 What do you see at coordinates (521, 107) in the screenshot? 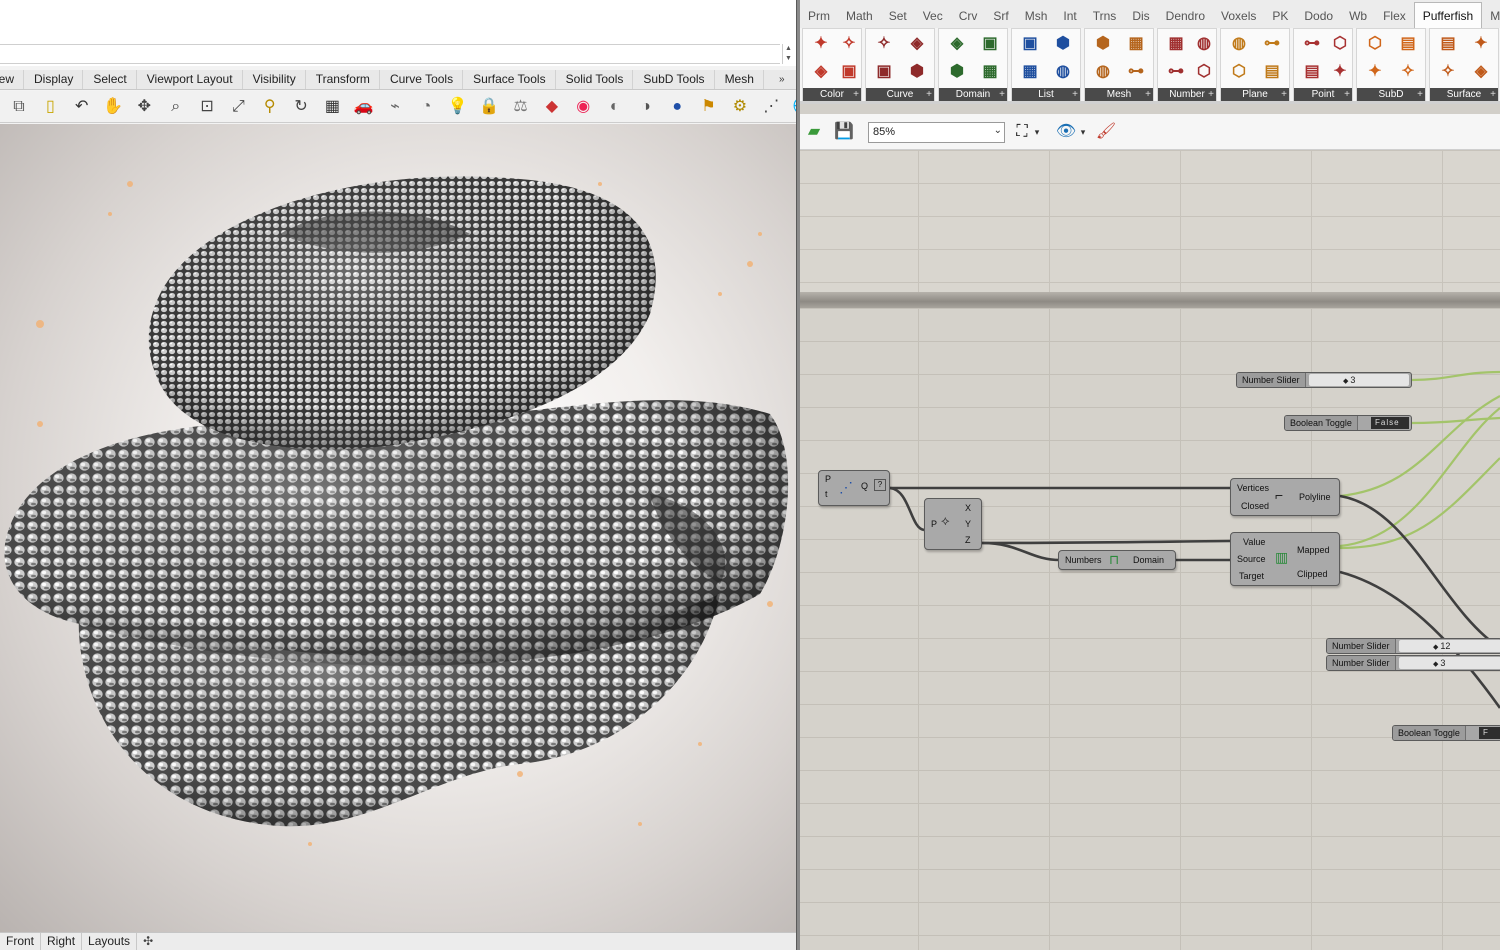
I see `match-icon: ⚖` at bounding box center [521, 107].